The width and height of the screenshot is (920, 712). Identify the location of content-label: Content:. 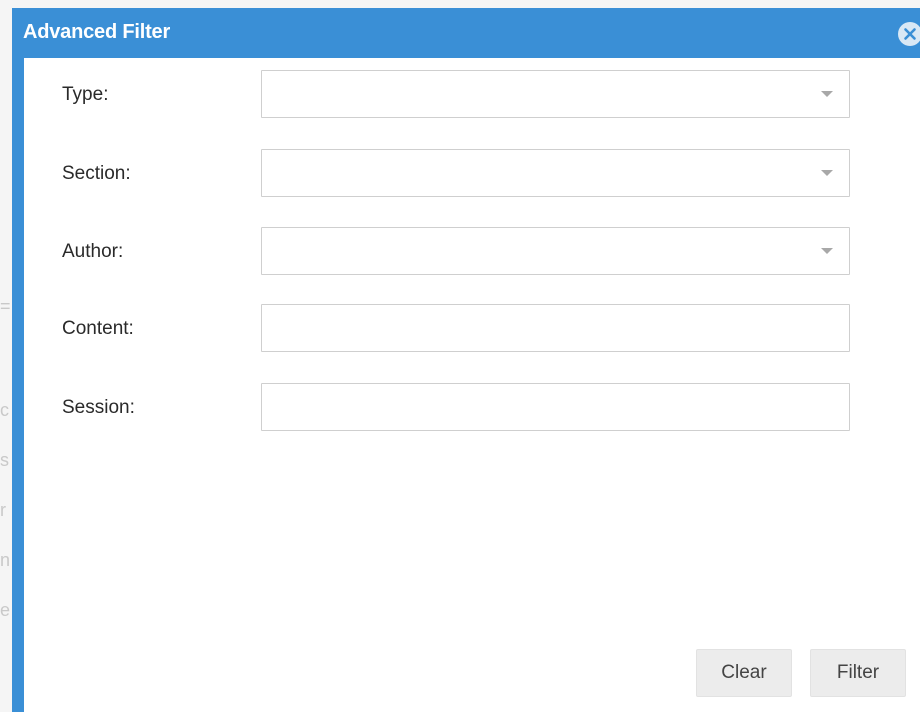
(98, 328).